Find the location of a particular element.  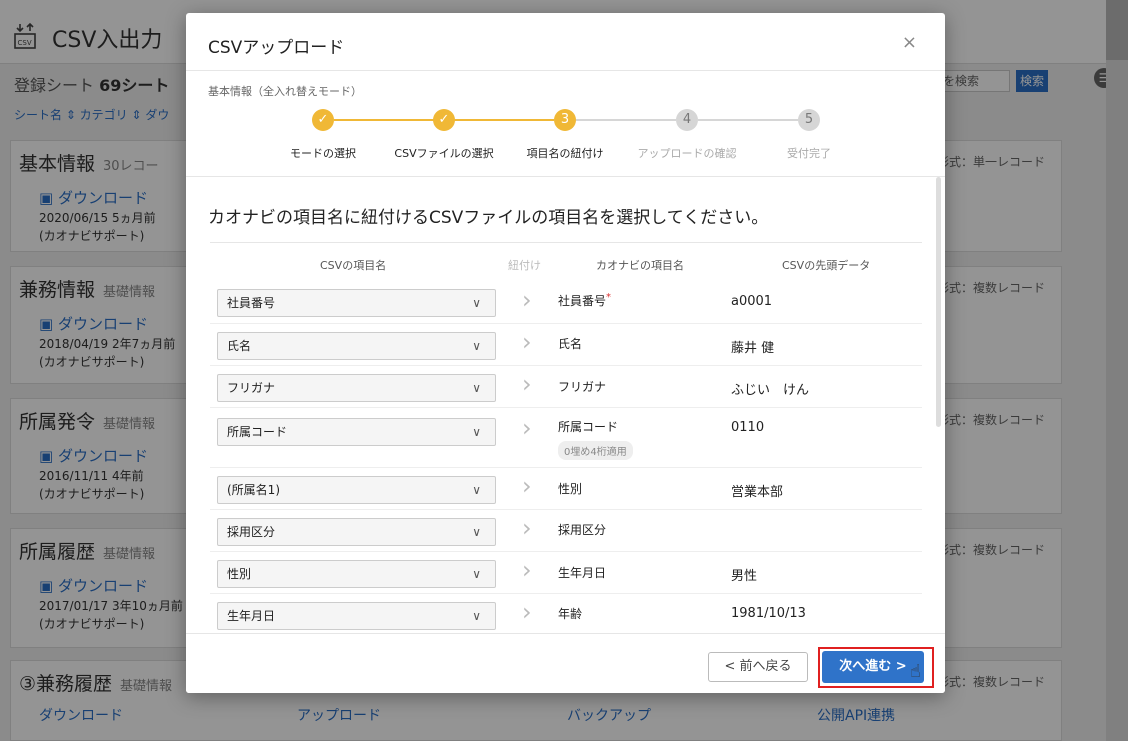

modal-footer: < 前へ戻る 次へ進む > ☝ is located at coordinates (565, 663).